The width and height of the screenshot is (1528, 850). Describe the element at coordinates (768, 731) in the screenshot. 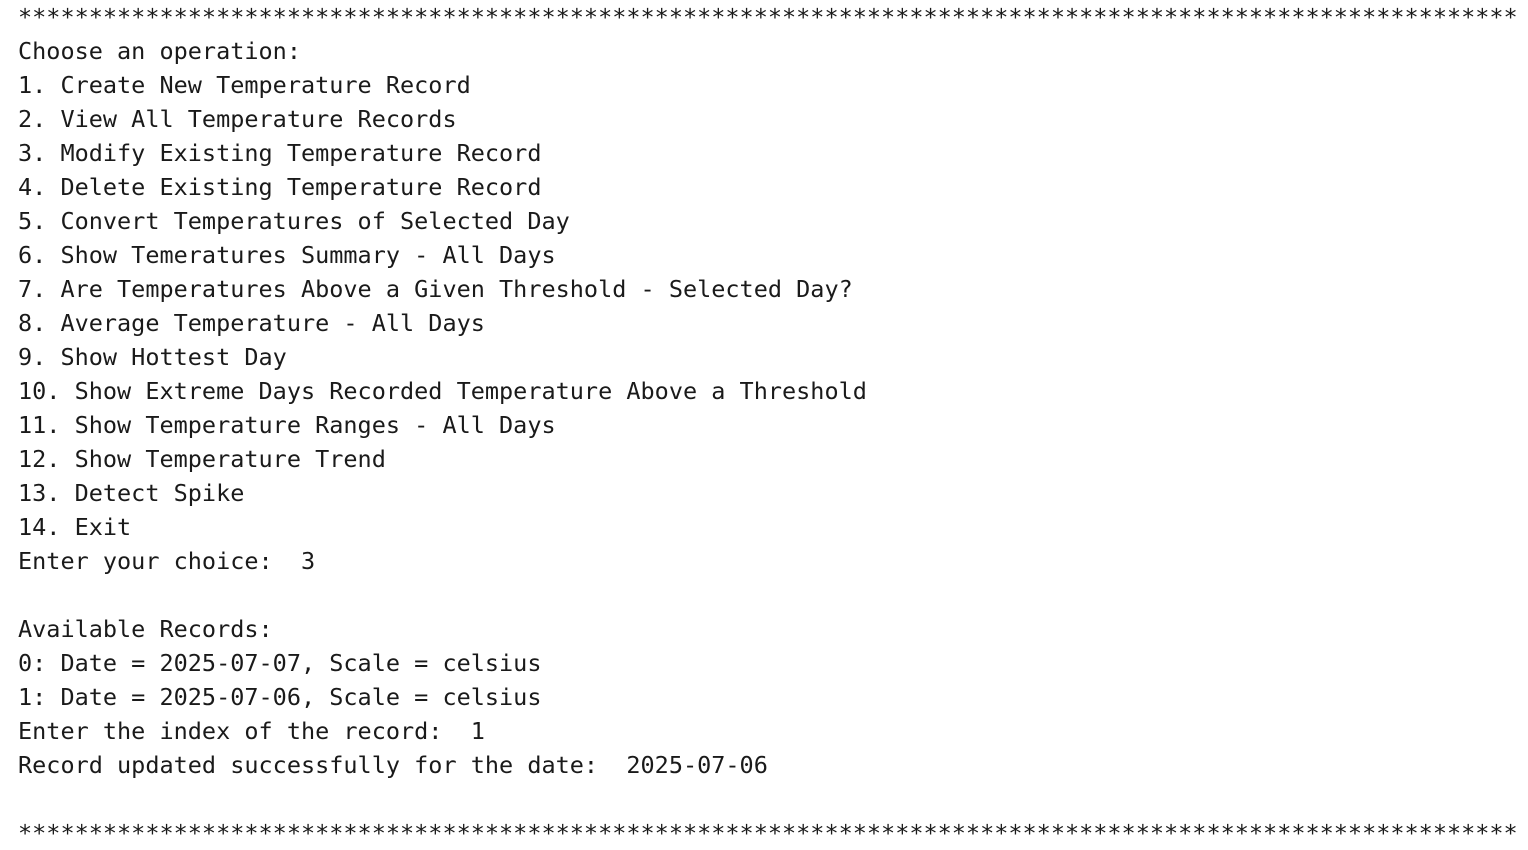

I see `index-input-line: Enter the index of the record: 1` at that location.